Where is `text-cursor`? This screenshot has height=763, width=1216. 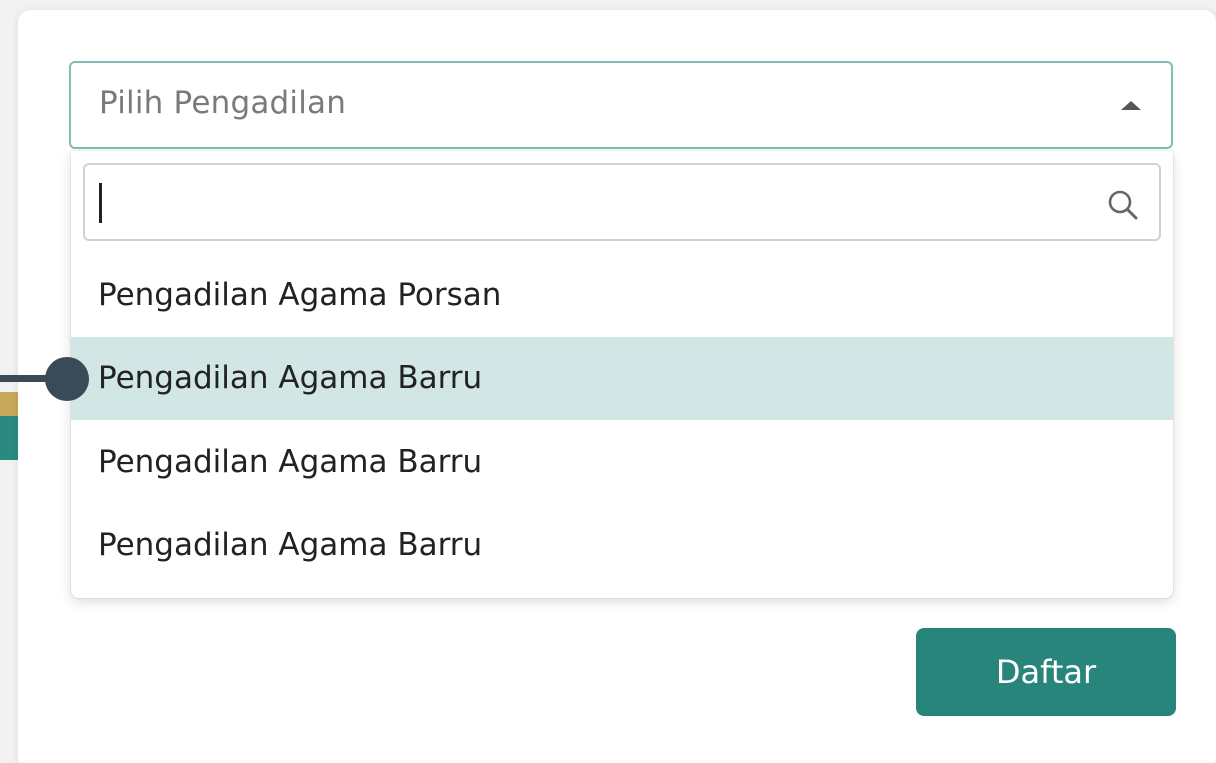
text-cursor is located at coordinates (100, 203).